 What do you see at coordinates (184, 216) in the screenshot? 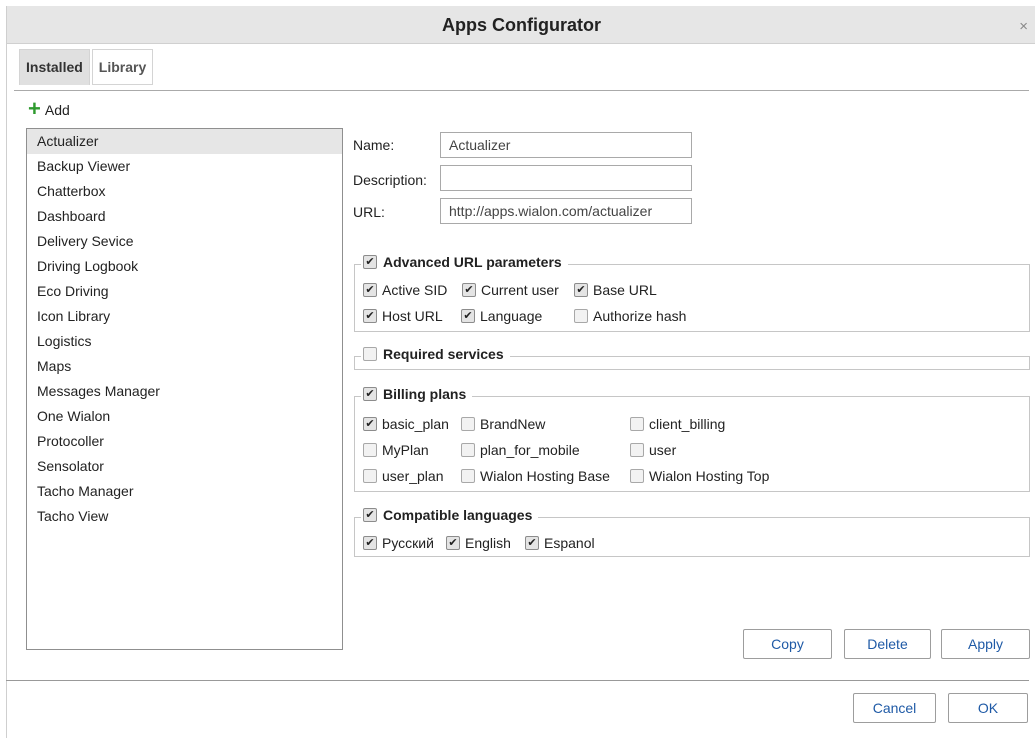
I see `app-list-item: Dashboard` at bounding box center [184, 216].